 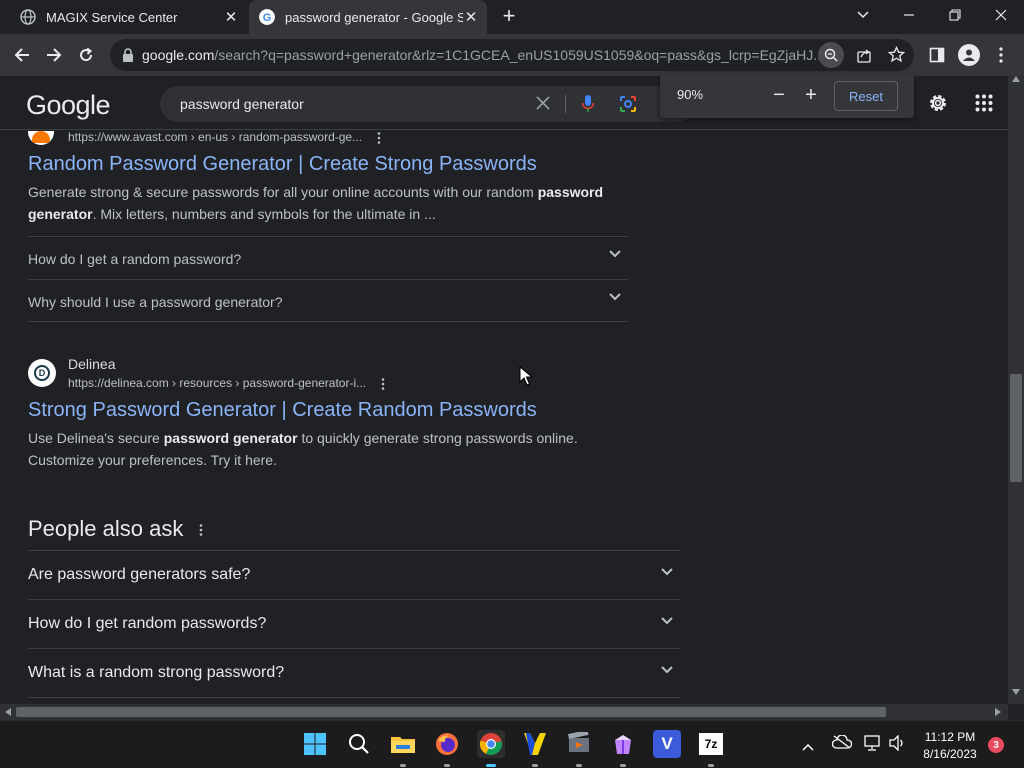 I want to click on new-tab-button: +, so click(x=509, y=16).